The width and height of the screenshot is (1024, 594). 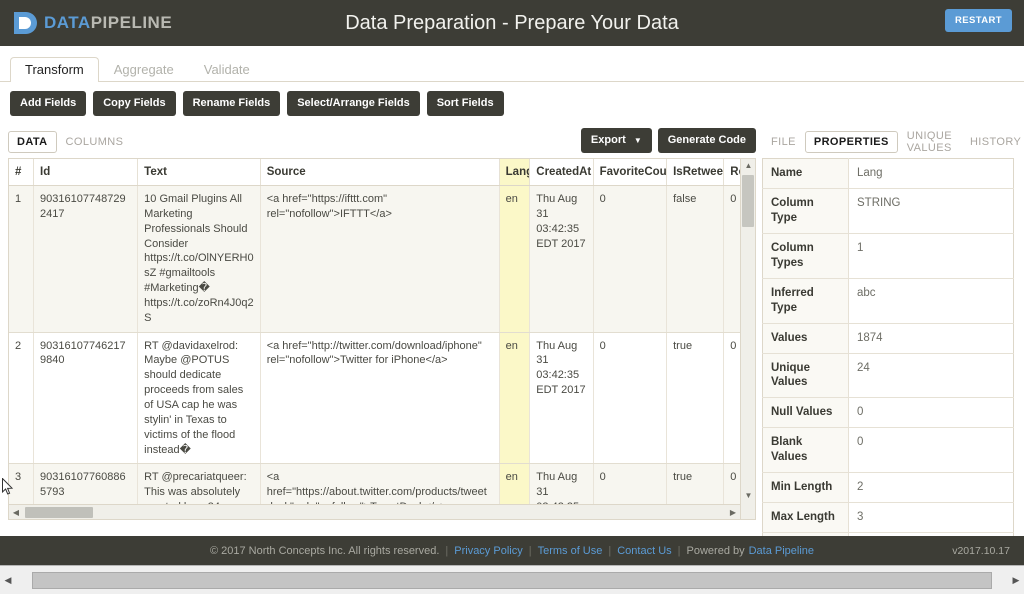 I want to click on export-button: Export ▼, so click(x=616, y=140).